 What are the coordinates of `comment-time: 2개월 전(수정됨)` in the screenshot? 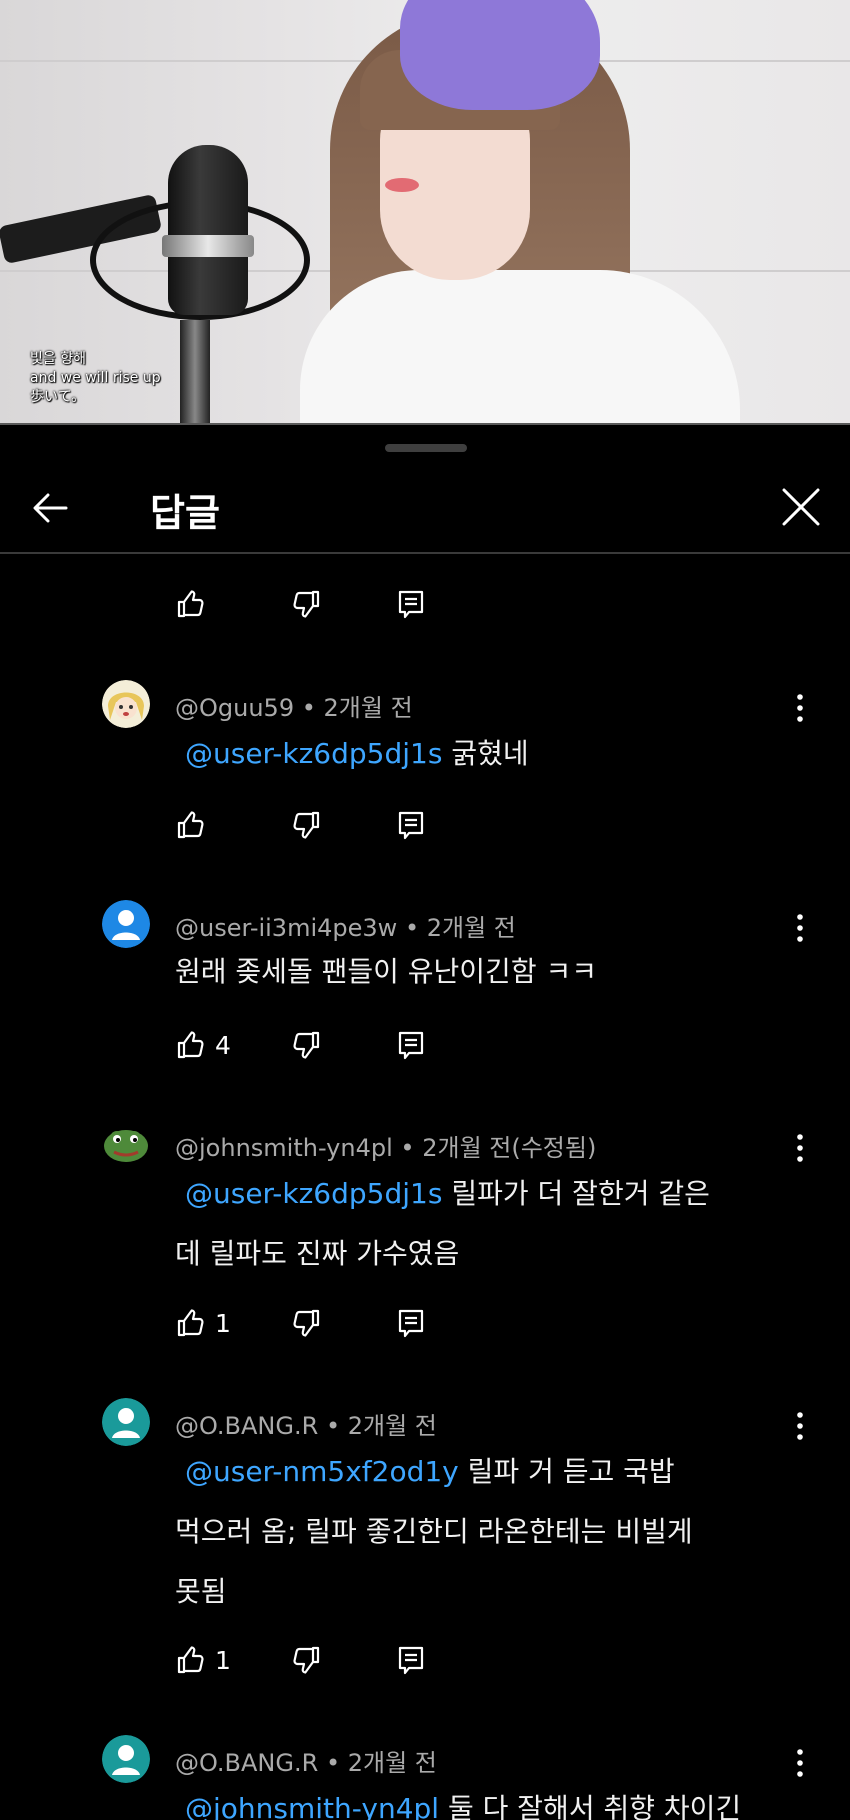 It's located at (509, 1148).